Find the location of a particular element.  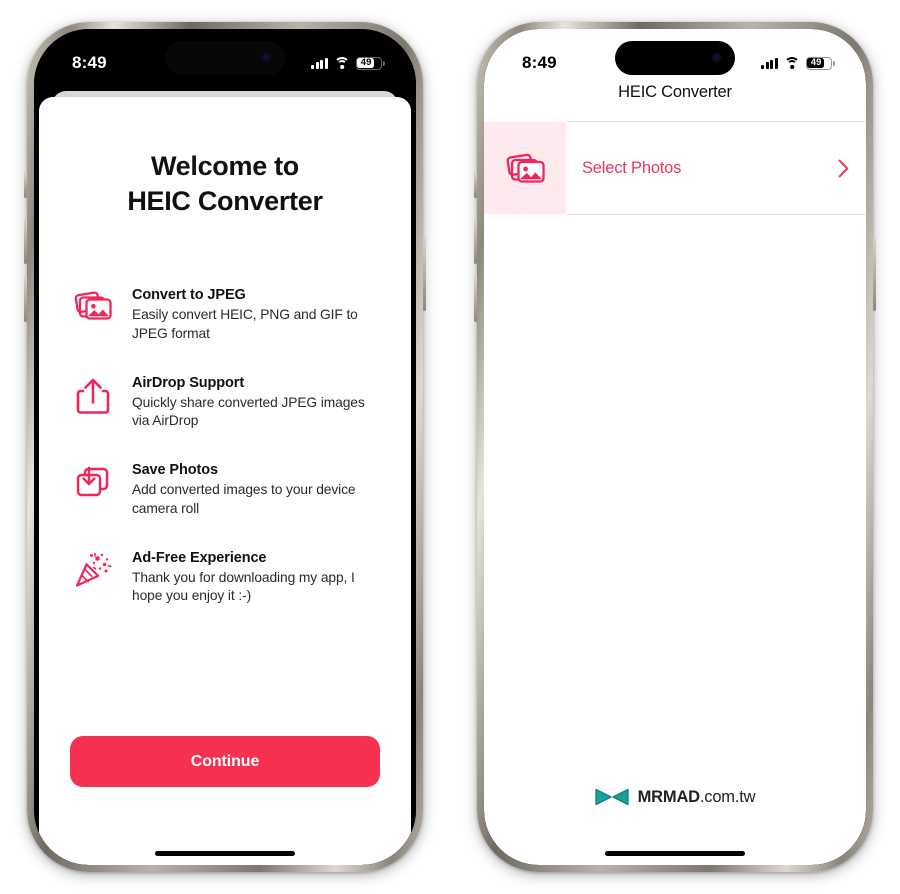

nav-bar-title: HEIC Converter is located at coordinates (675, 92).